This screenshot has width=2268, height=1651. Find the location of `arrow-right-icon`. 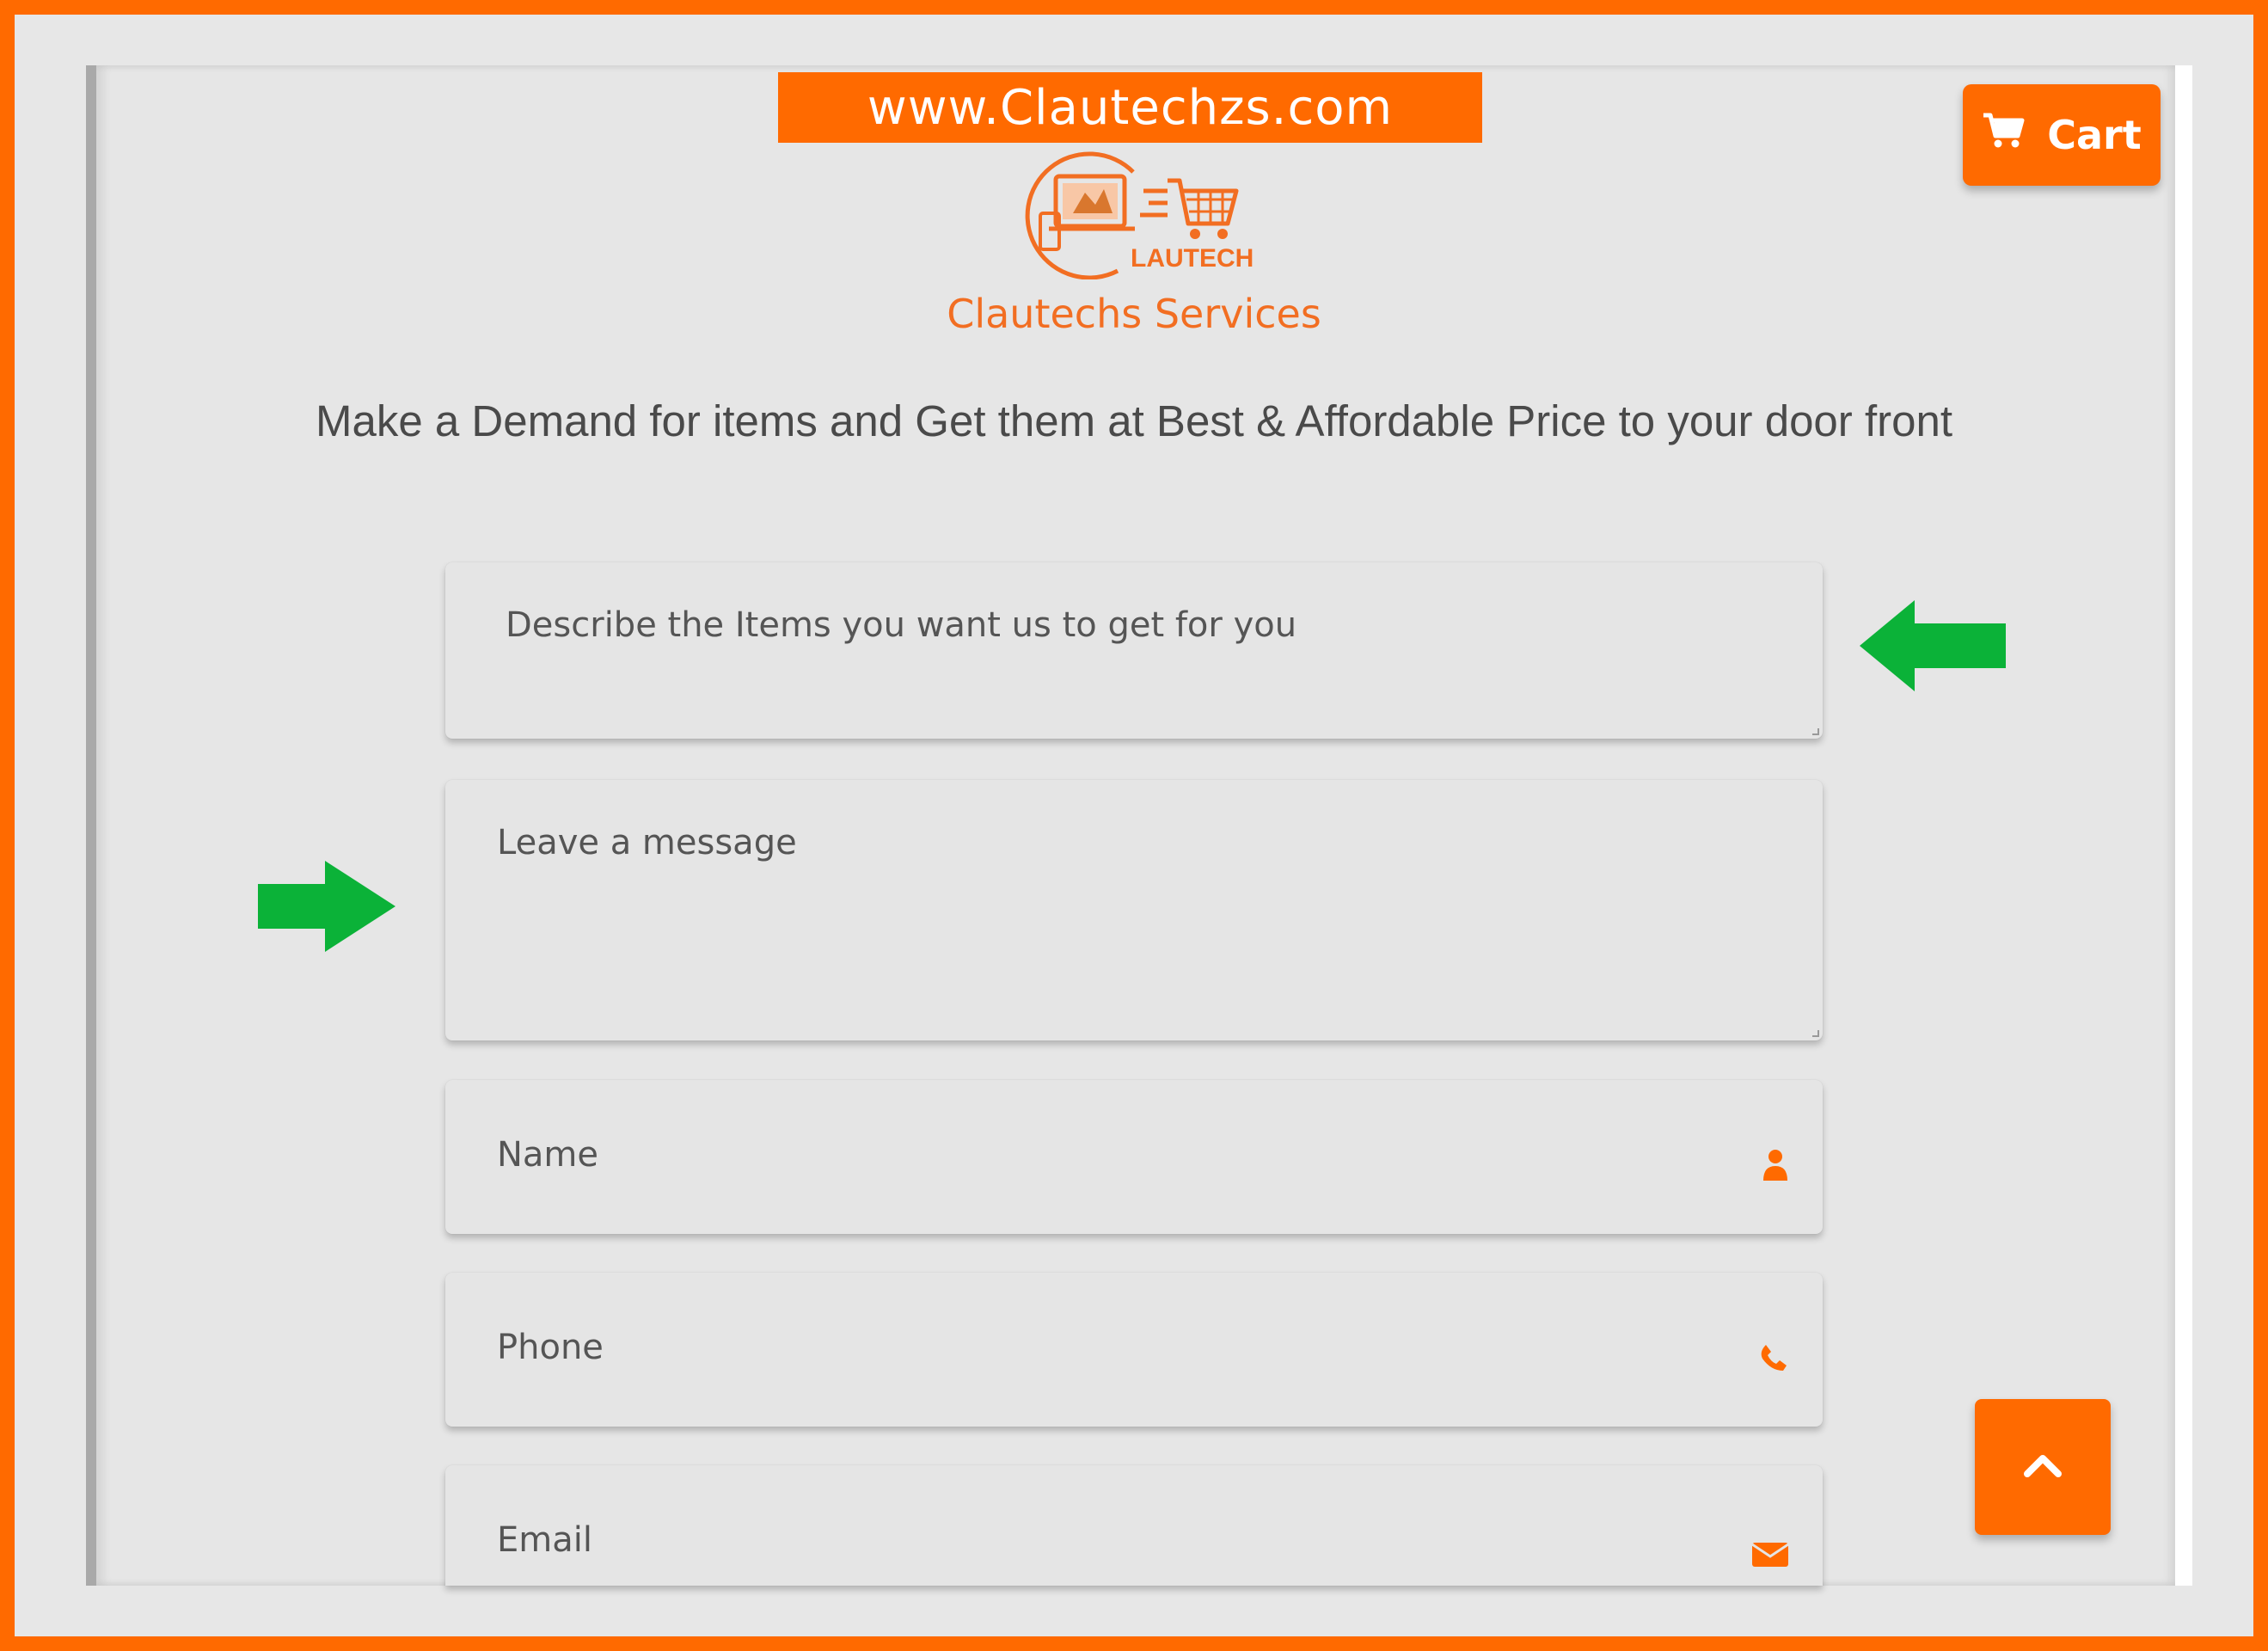

arrow-right-icon is located at coordinates (326, 908).